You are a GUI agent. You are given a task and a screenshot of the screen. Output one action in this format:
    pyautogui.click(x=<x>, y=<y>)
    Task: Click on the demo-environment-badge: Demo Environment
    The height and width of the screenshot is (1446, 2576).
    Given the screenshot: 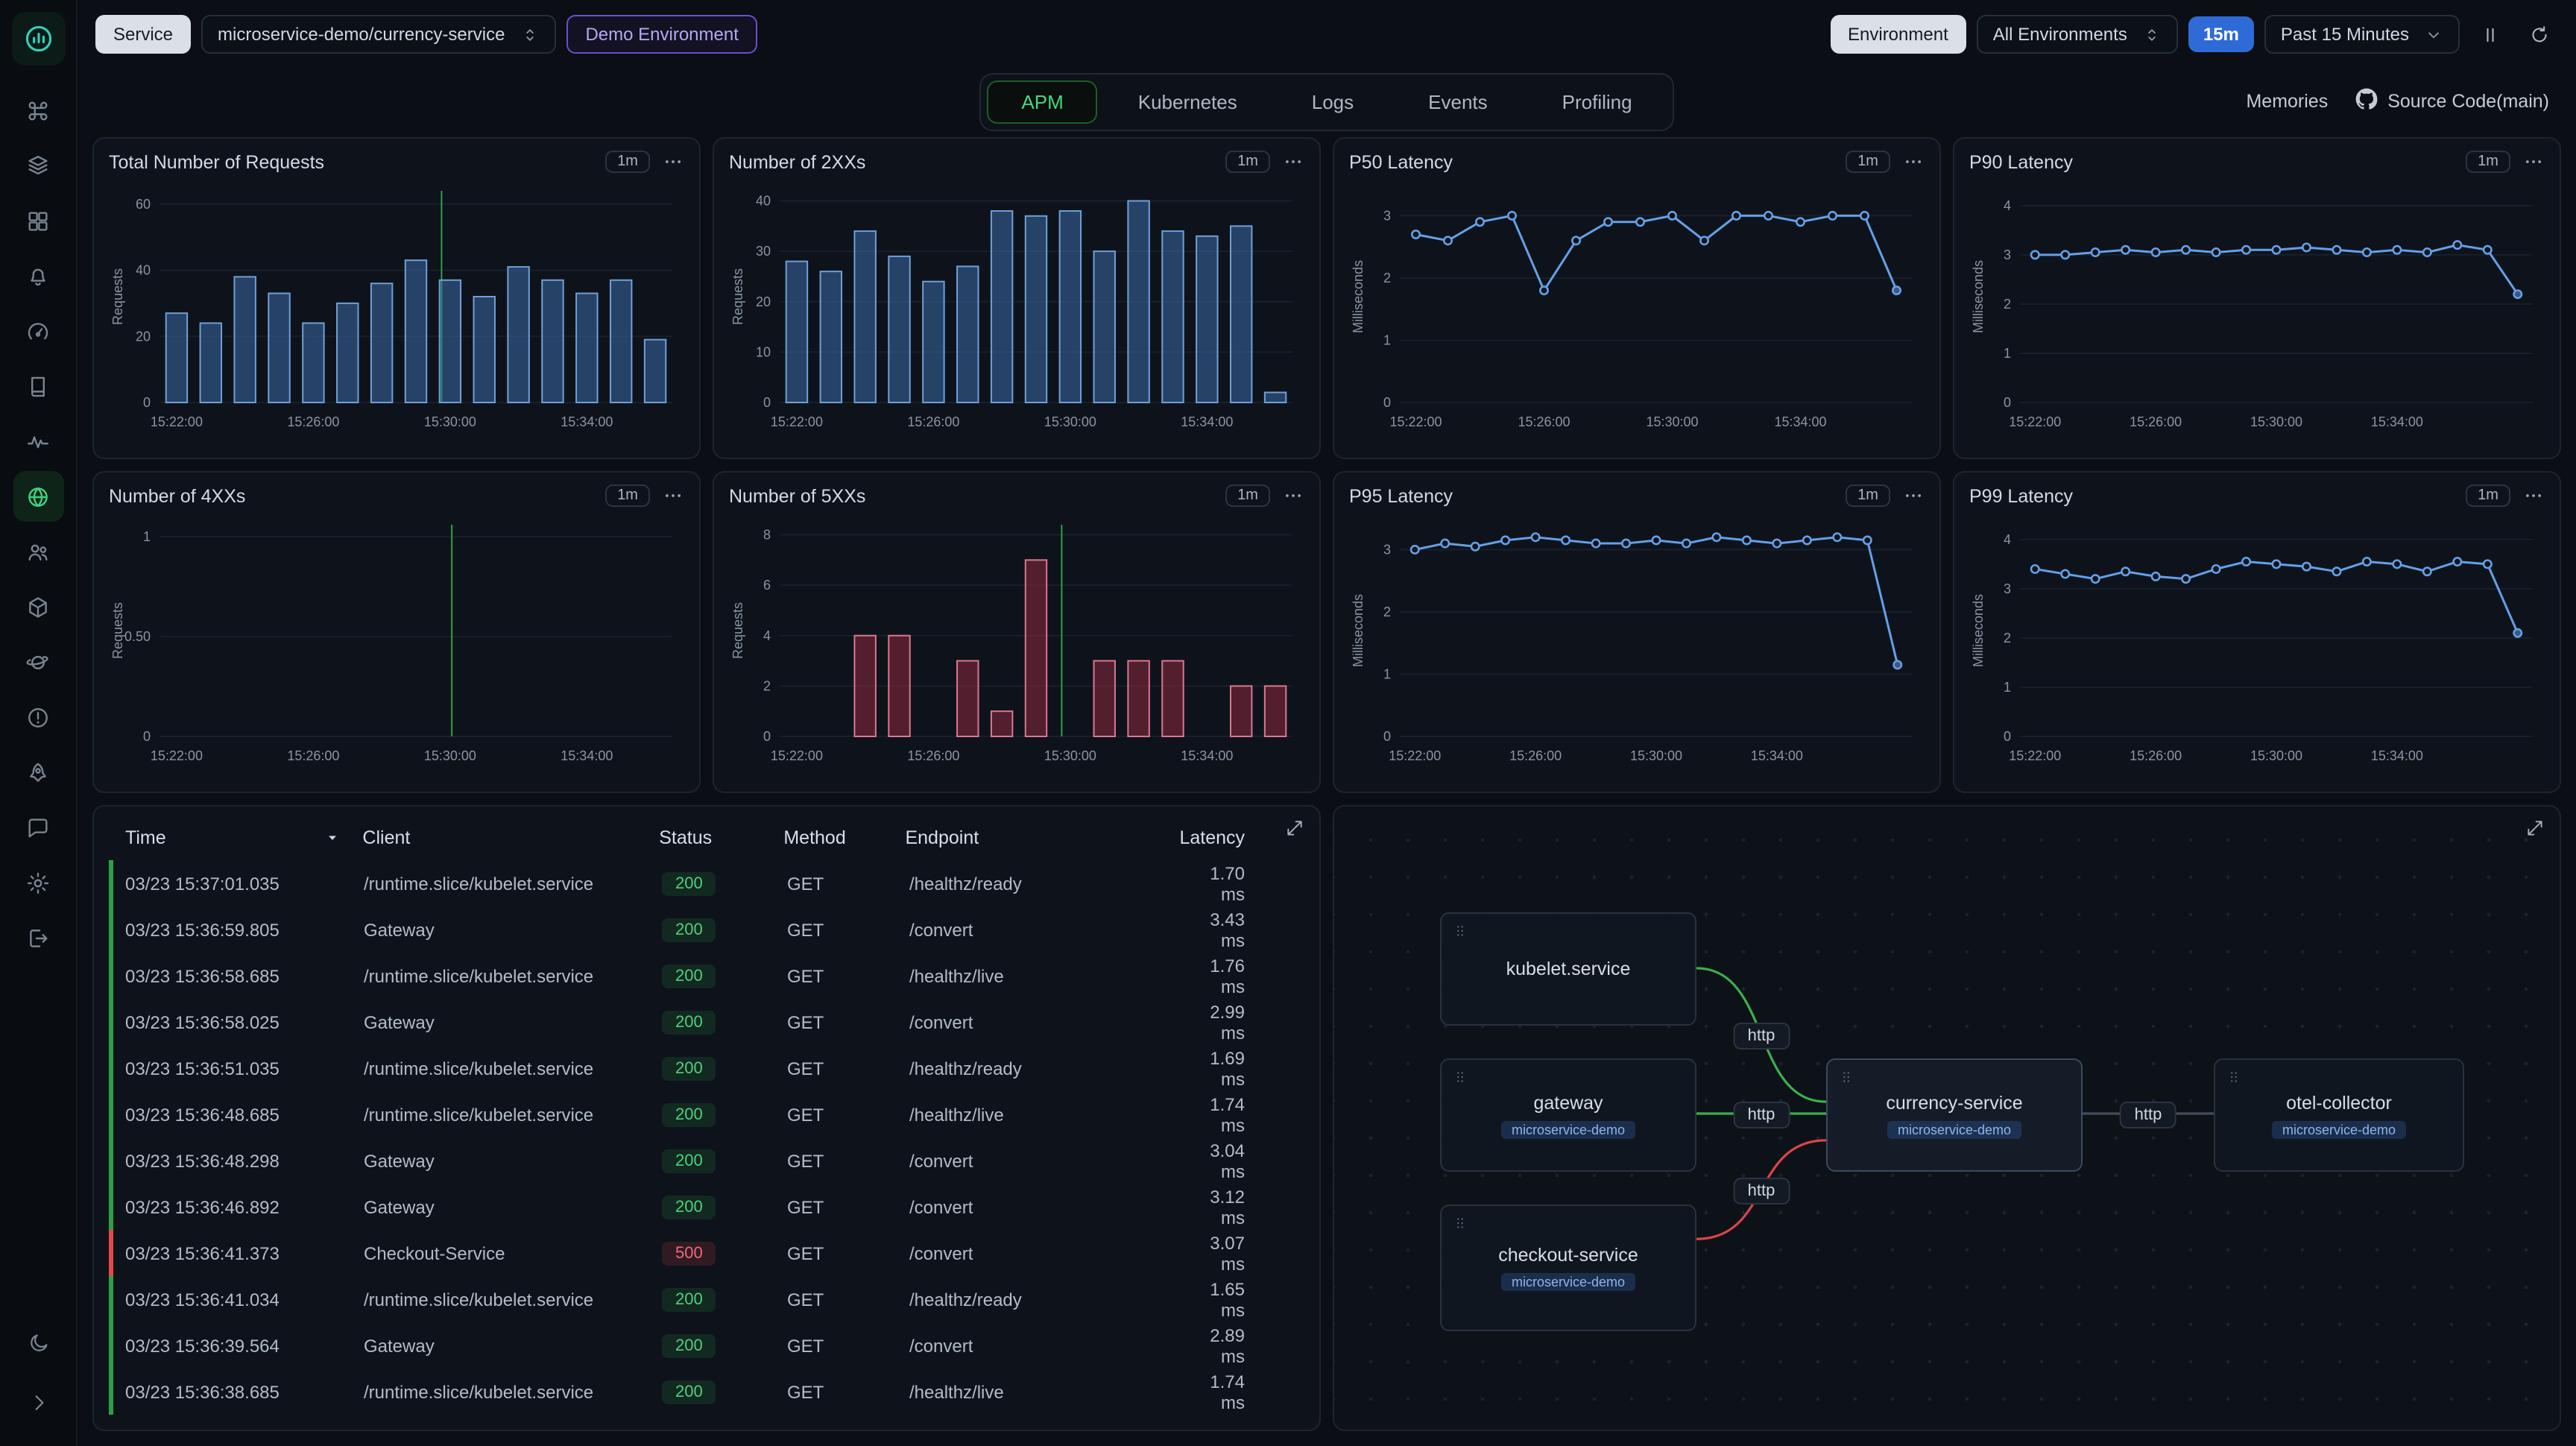 What is the action you would take?
    pyautogui.click(x=662, y=34)
    